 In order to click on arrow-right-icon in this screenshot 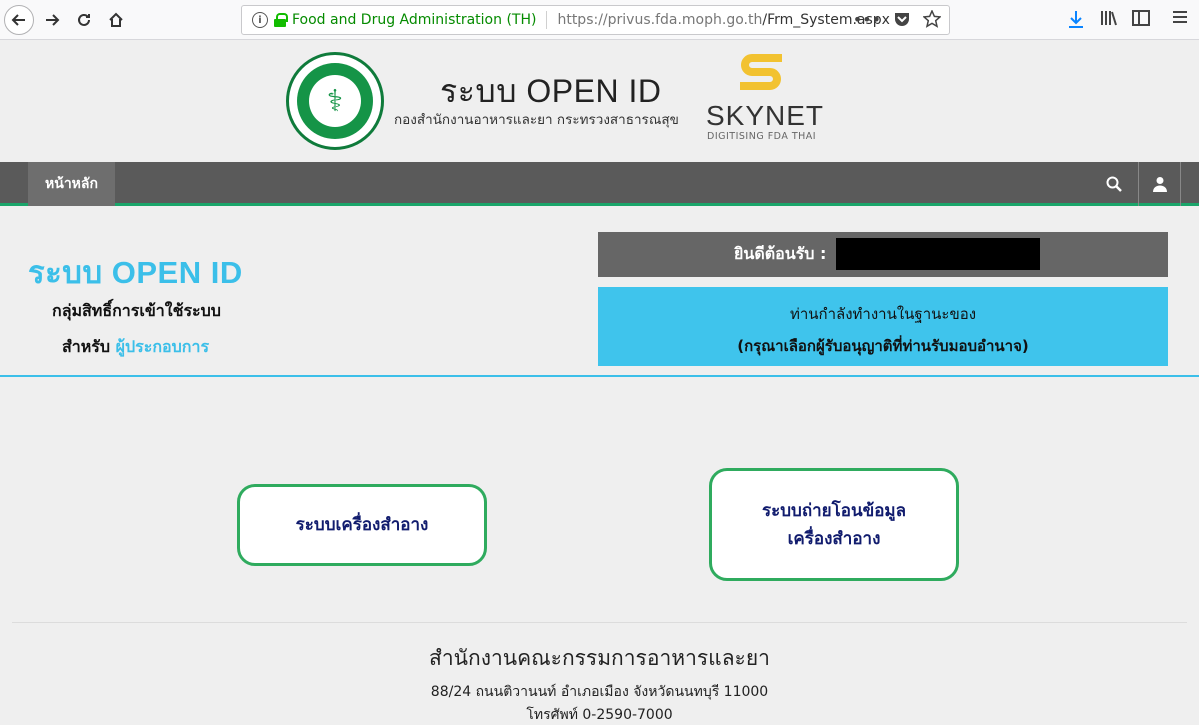, I will do `click(53, 20)`.